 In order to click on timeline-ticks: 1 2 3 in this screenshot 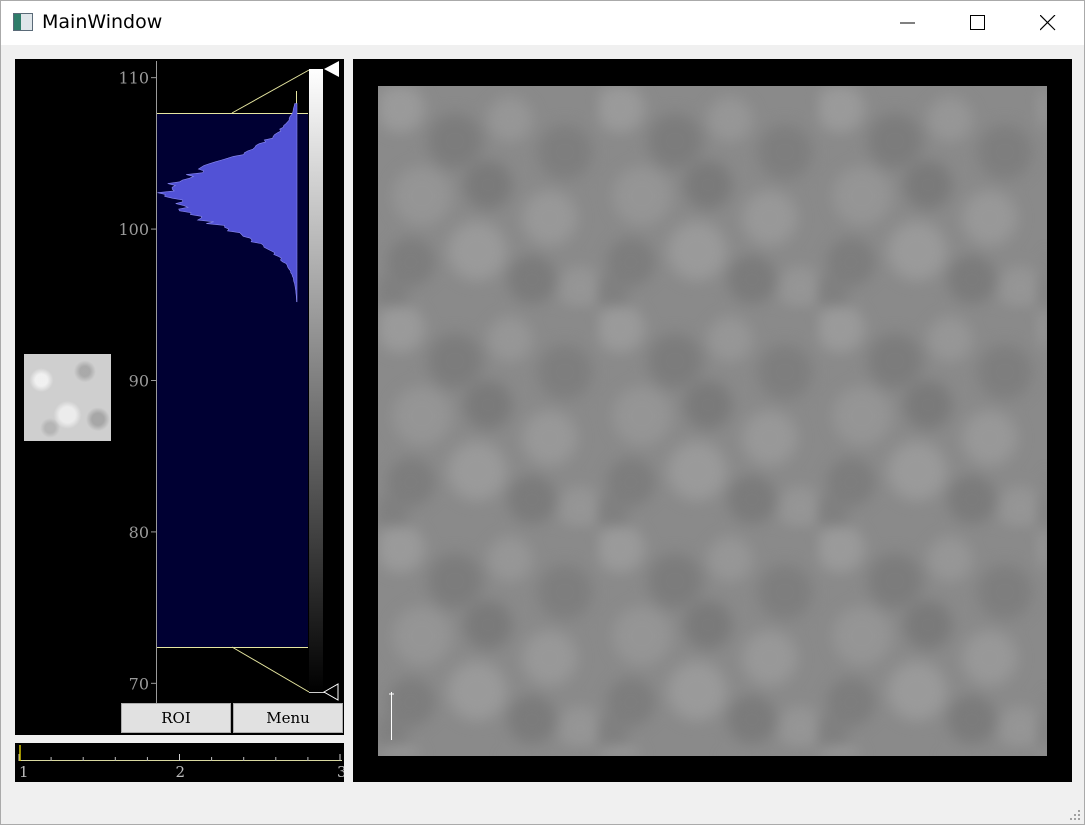, I will do `click(182, 767)`.